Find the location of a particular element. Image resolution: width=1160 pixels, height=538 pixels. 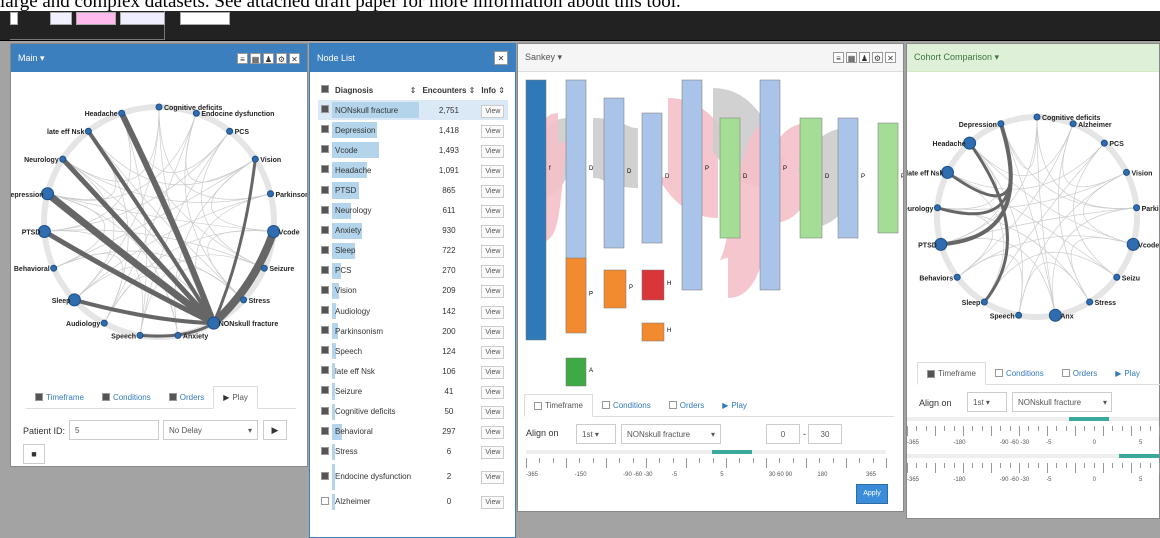

table-row: Behavioral 297 View is located at coordinates (413, 432).